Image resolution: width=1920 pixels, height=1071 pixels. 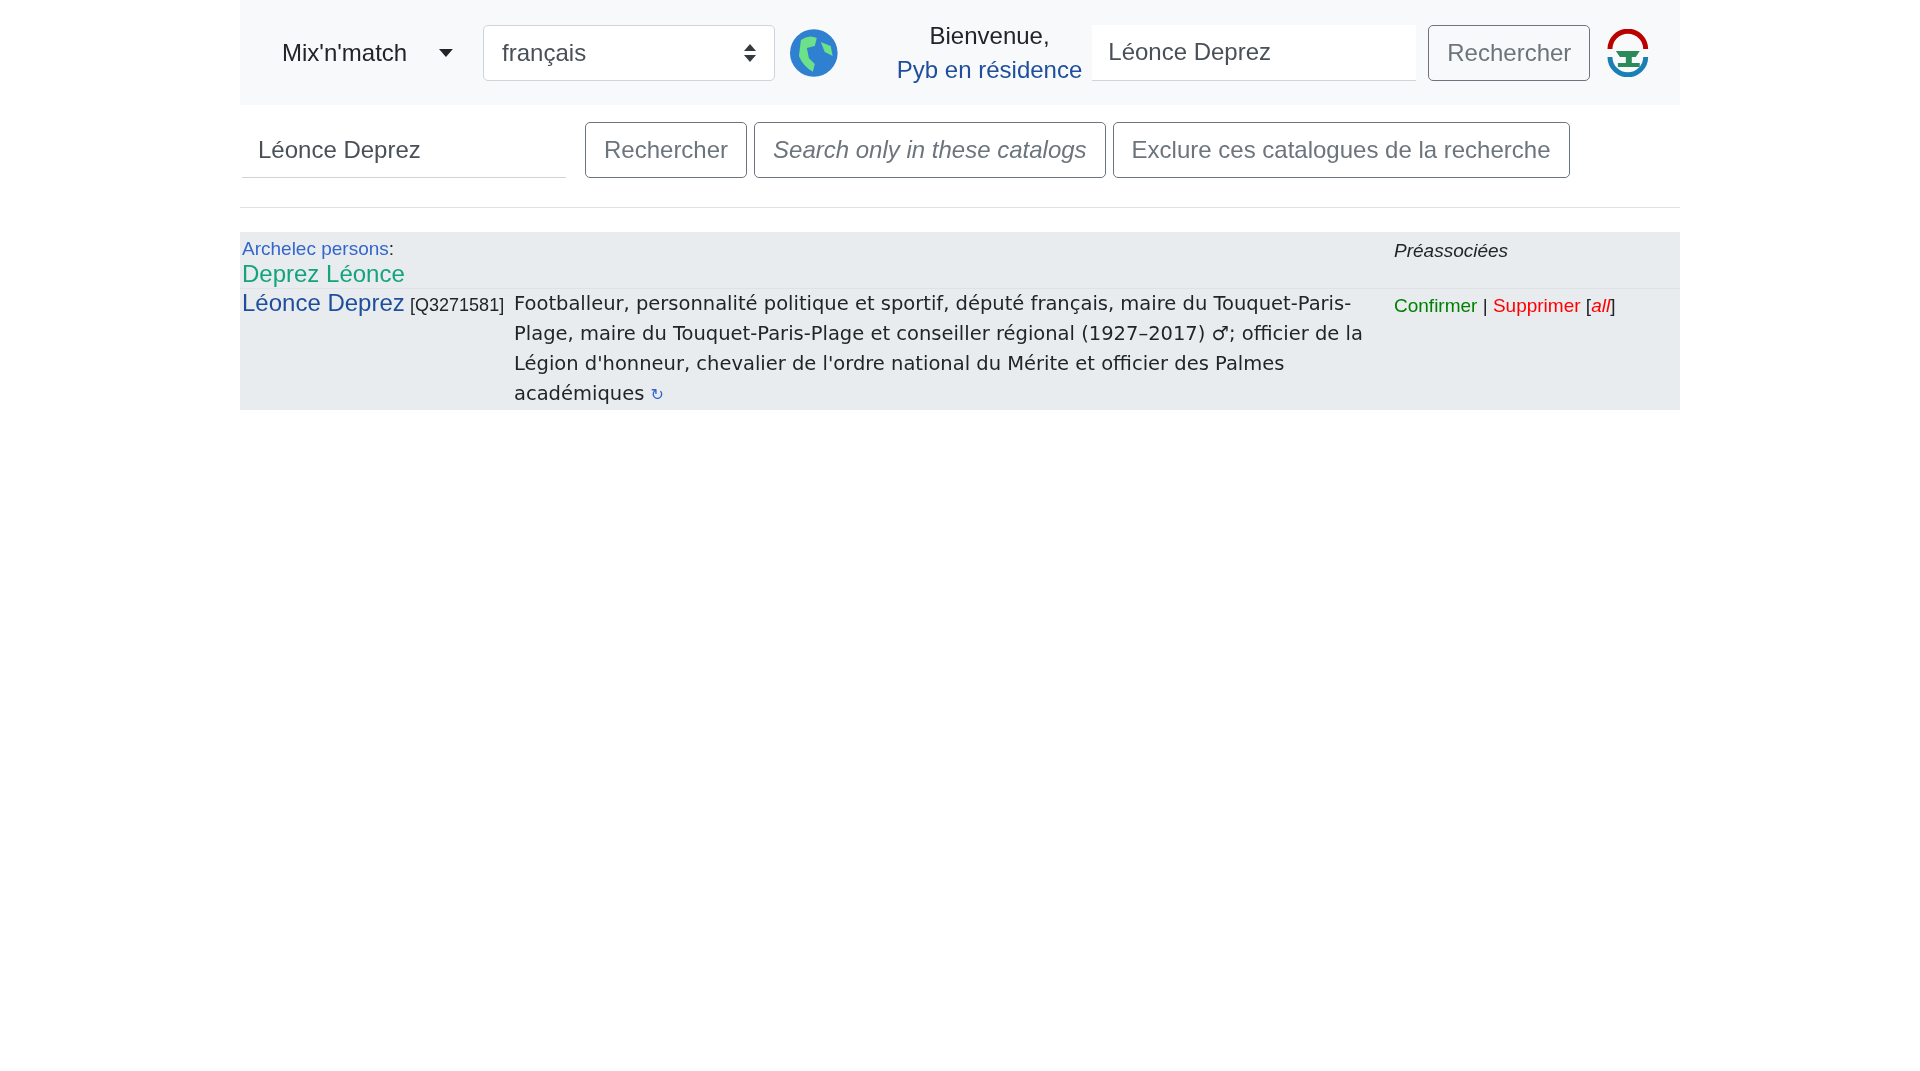 I want to click on sort-arrows-icon, so click(x=750, y=52).